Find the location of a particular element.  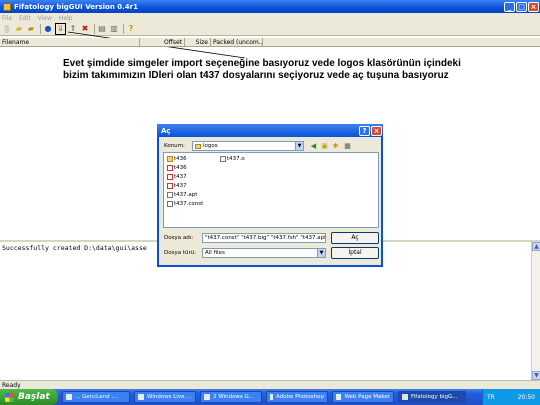

column-offset: Offset is located at coordinates (172, 42).